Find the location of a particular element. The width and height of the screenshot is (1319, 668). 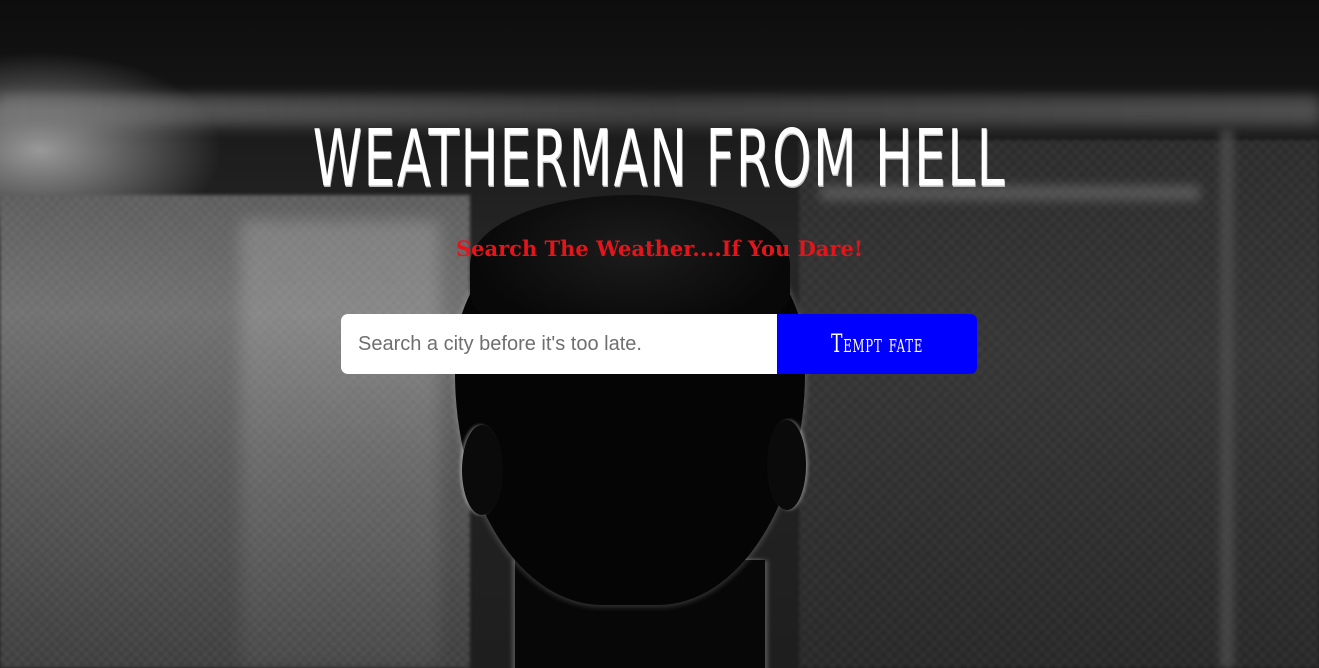

city-search-input is located at coordinates (559, 344).